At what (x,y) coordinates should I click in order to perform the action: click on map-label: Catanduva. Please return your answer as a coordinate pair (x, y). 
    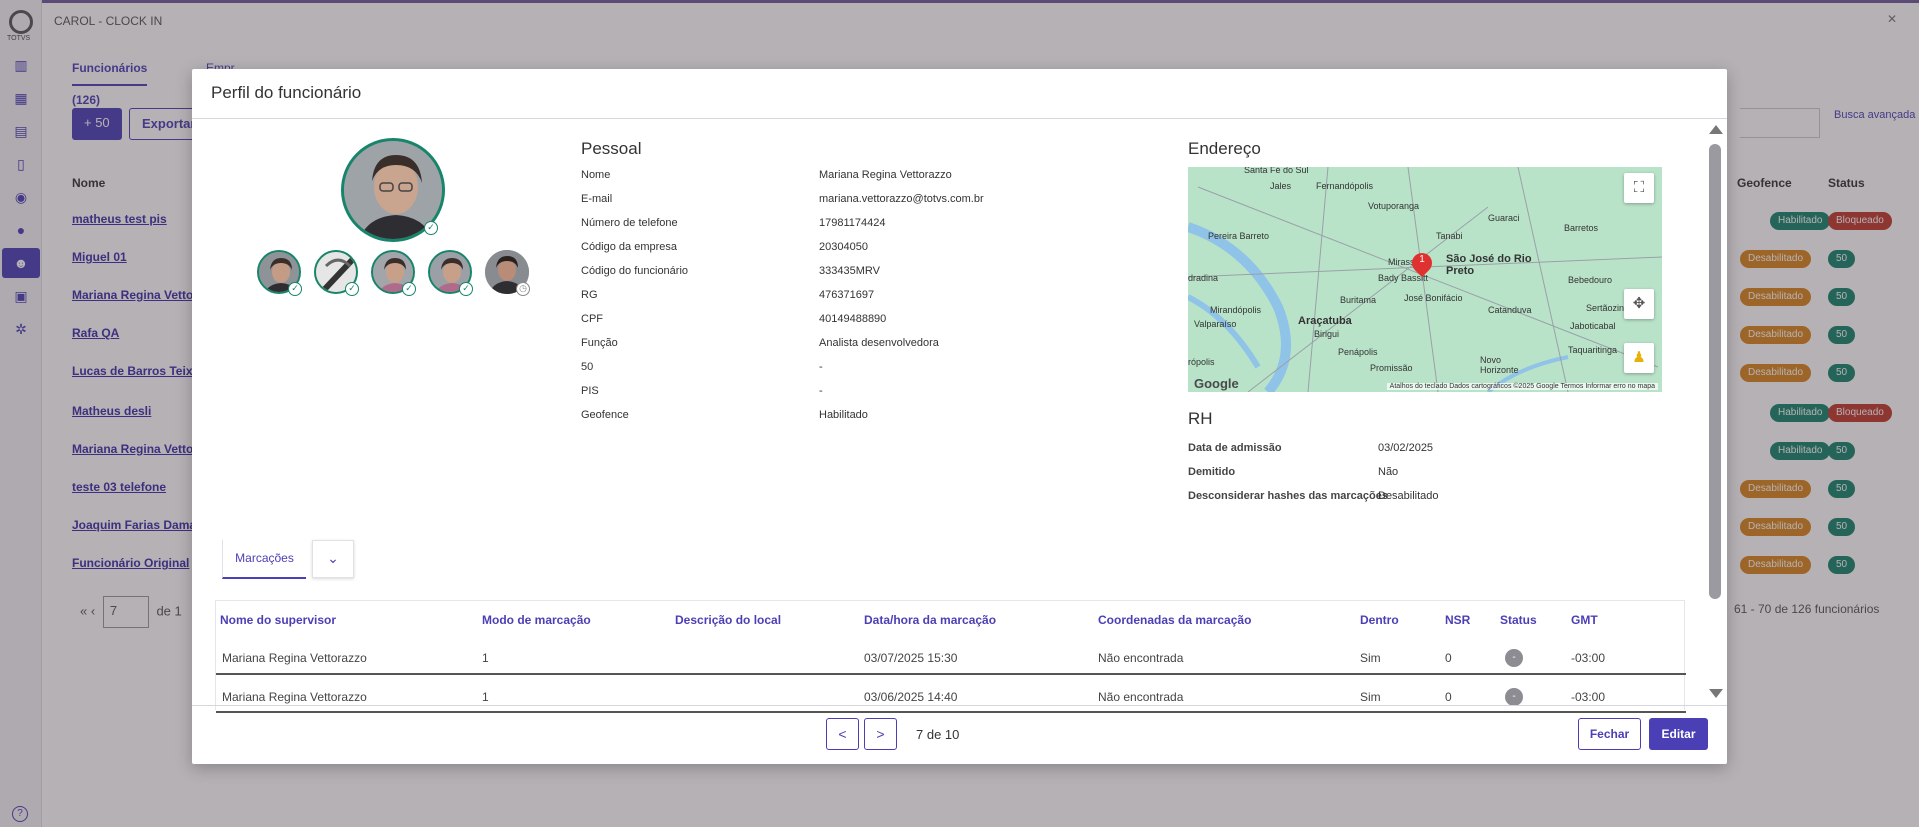
    Looking at the image, I should click on (1510, 310).